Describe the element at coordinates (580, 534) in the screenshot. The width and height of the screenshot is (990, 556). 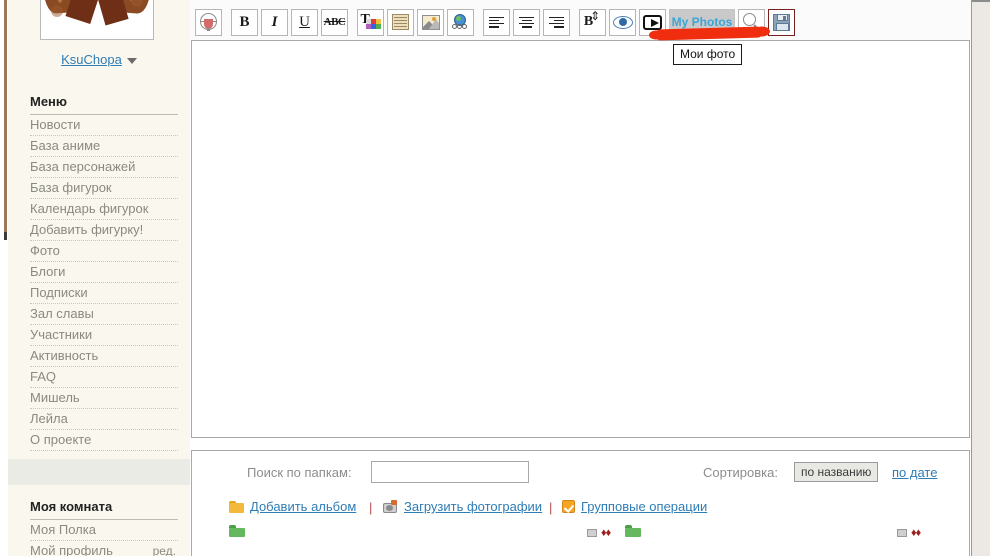
I see `gallery-albums-row: ♦♦ ♦♦` at that location.